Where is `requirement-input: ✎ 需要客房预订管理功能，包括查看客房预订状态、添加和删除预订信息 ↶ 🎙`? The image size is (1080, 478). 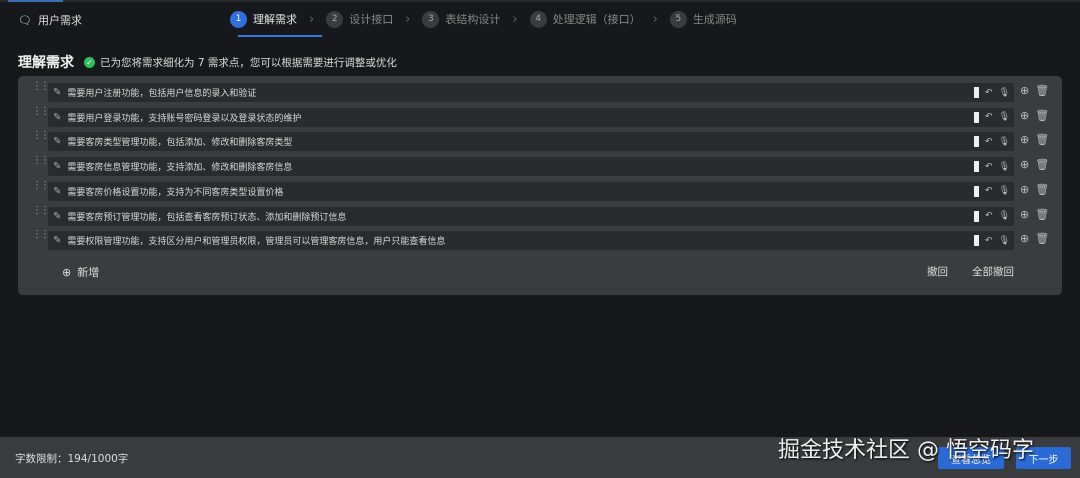
requirement-input: ✎ 需要客房预订管理功能，包括查看客房预订状态、添加和删除预订信息 ↶ 🎙 is located at coordinates (531, 216).